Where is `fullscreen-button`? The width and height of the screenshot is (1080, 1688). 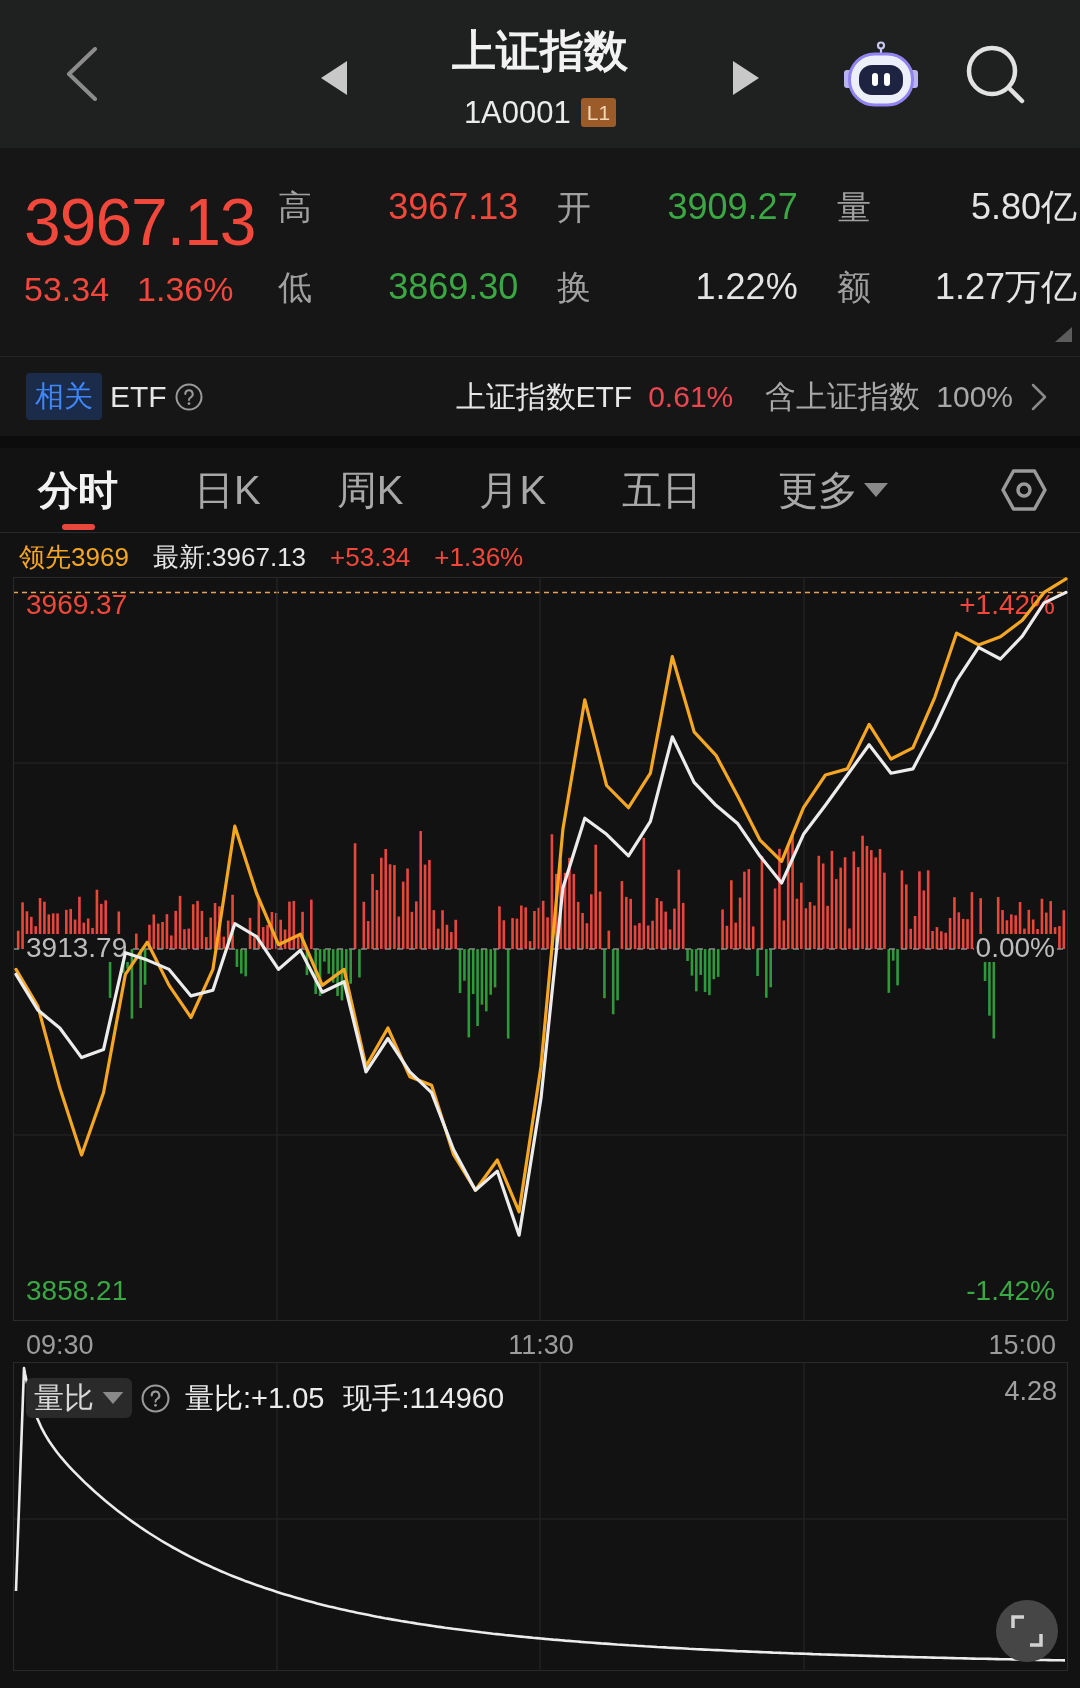
fullscreen-button is located at coordinates (1027, 1631).